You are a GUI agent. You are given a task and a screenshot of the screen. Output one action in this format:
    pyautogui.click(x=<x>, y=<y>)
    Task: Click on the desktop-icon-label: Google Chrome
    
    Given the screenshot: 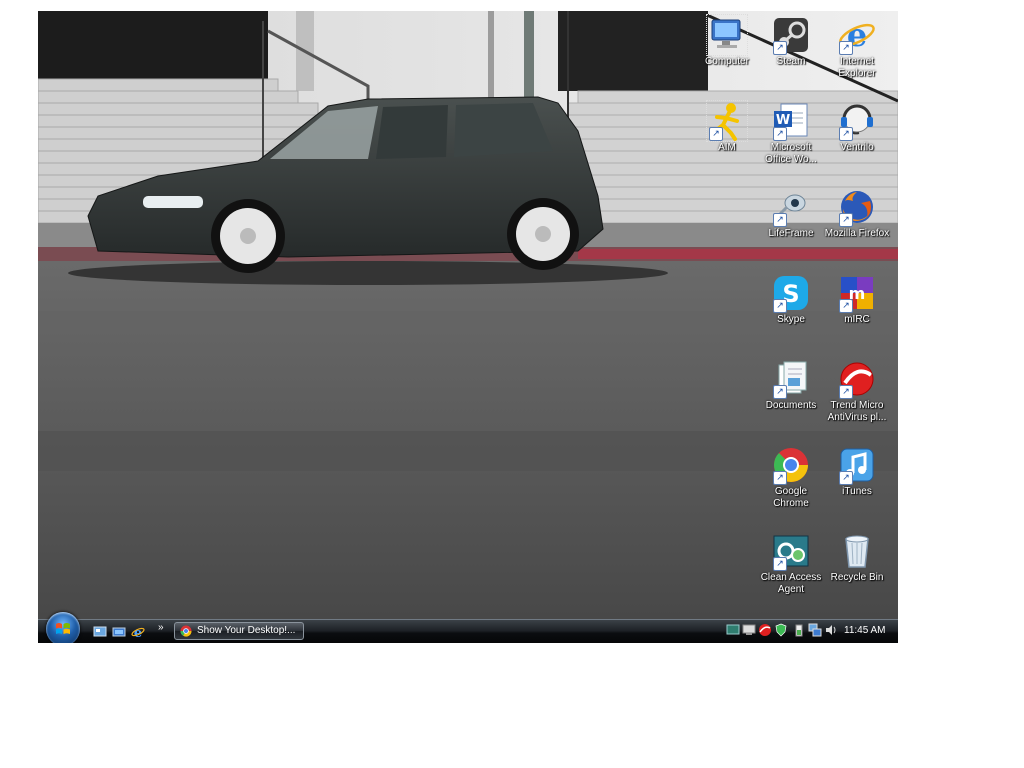 What is the action you would take?
    pyautogui.click(x=791, y=497)
    